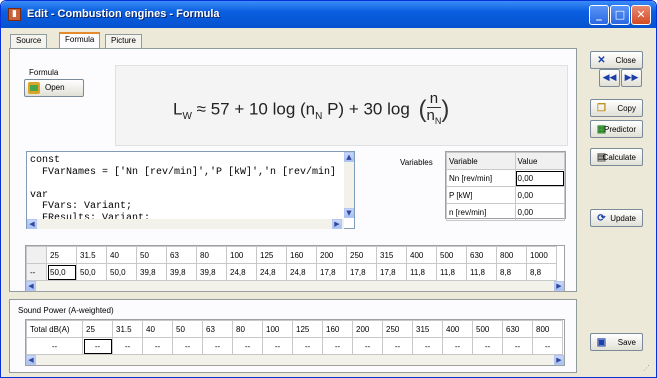  Describe the element at coordinates (367, 329) in the screenshot. I see `sound-header: 200` at that location.